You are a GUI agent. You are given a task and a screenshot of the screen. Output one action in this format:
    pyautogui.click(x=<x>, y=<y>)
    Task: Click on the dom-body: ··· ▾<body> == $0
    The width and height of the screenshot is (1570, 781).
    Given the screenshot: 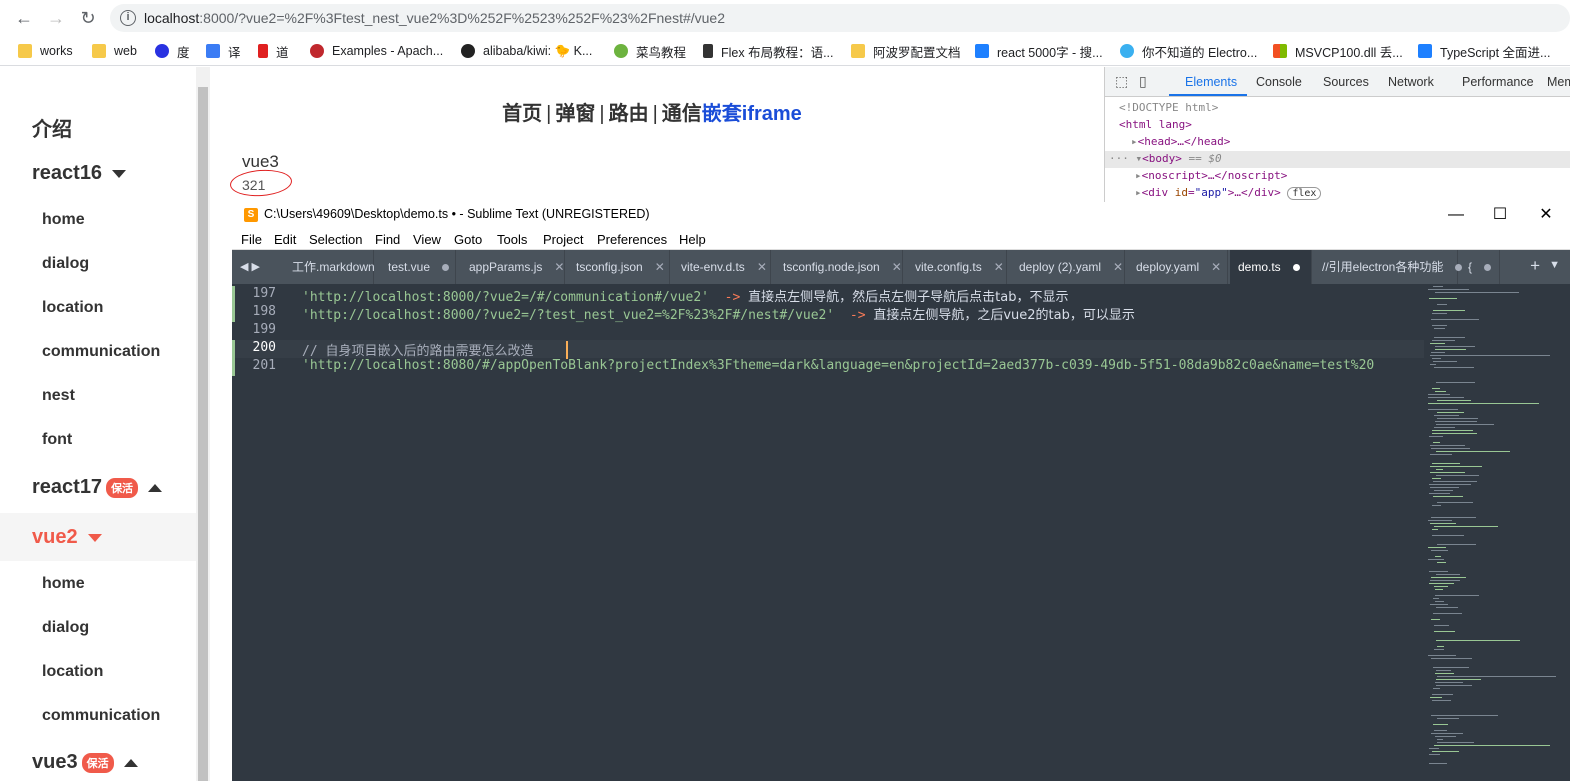 What is the action you would take?
    pyautogui.click(x=1165, y=158)
    